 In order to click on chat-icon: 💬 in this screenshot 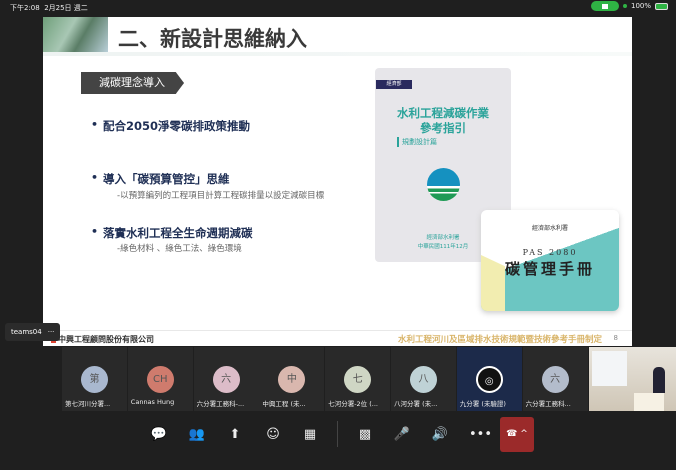, I will do `click(159, 435)`.